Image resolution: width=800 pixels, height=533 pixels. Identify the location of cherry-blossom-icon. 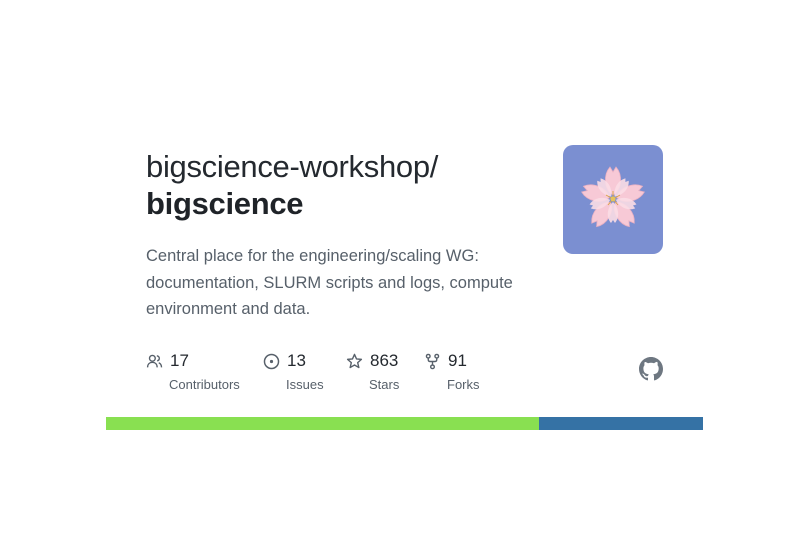
(613, 199).